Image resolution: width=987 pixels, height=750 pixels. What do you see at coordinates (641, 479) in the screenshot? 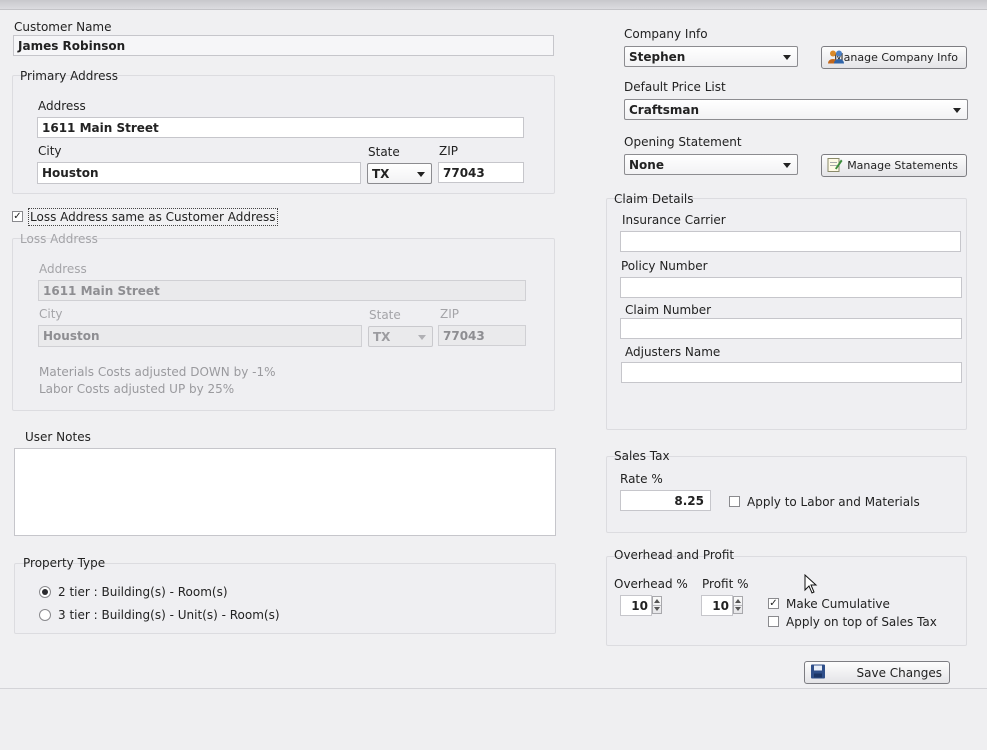
I see `rate-label: Rate %` at bounding box center [641, 479].